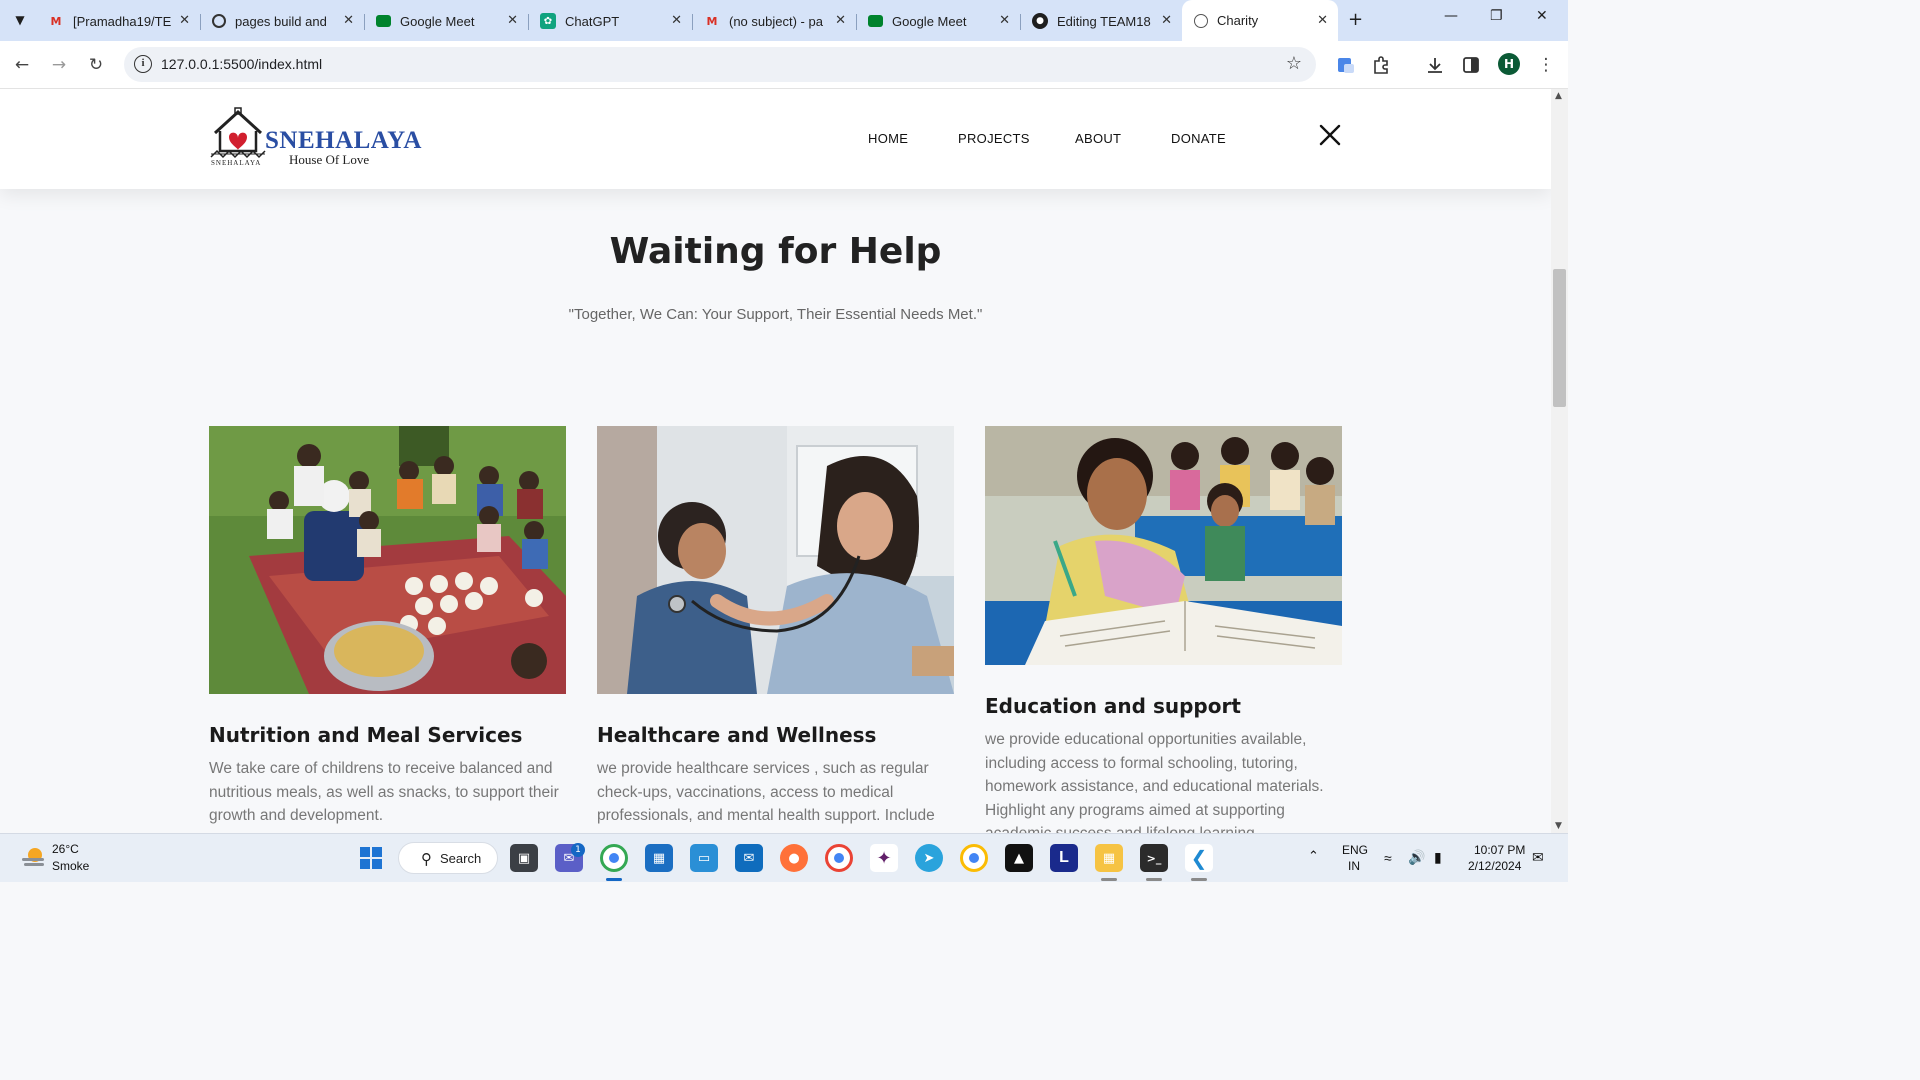  What do you see at coordinates (1499, 850) in the screenshot?
I see `clock-time: 10:07 PM` at bounding box center [1499, 850].